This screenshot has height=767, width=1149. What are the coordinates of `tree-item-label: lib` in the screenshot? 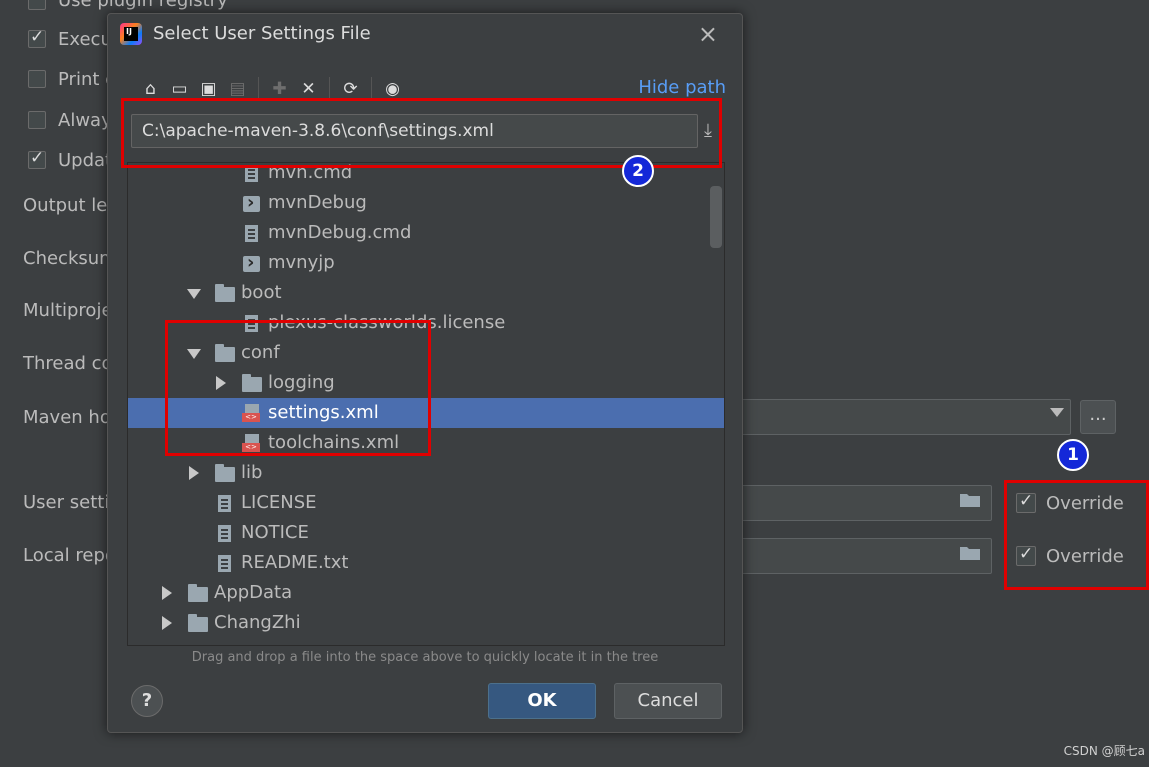 It's located at (252, 472).